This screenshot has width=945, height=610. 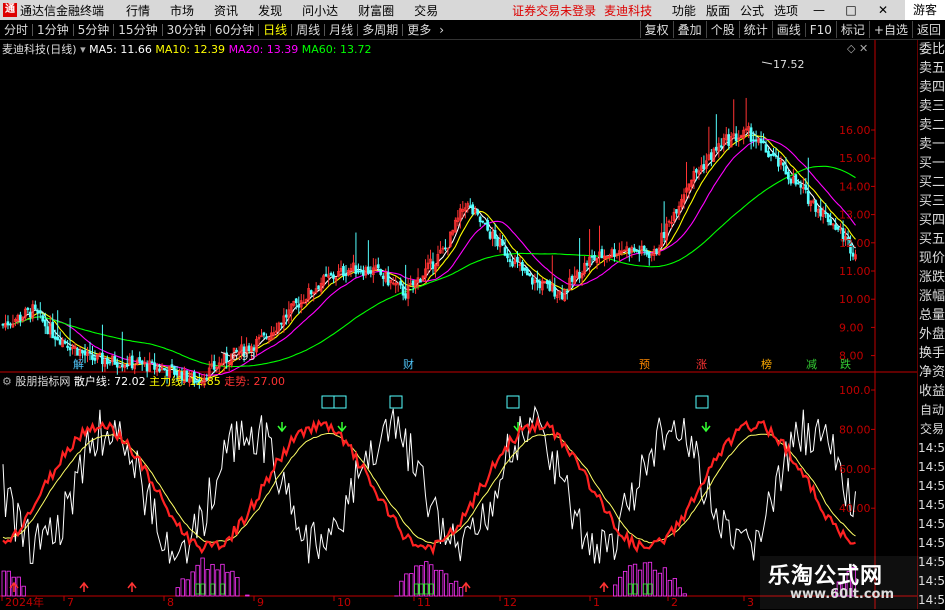 I want to click on gear-icon: ⚙, so click(x=7, y=381).